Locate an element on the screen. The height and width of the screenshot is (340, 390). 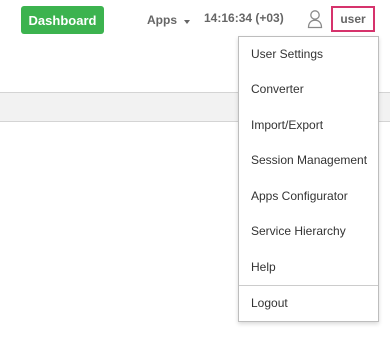
menu-item-service-hierarchy: Service Hierarchy is located at coordinates (308, 231).